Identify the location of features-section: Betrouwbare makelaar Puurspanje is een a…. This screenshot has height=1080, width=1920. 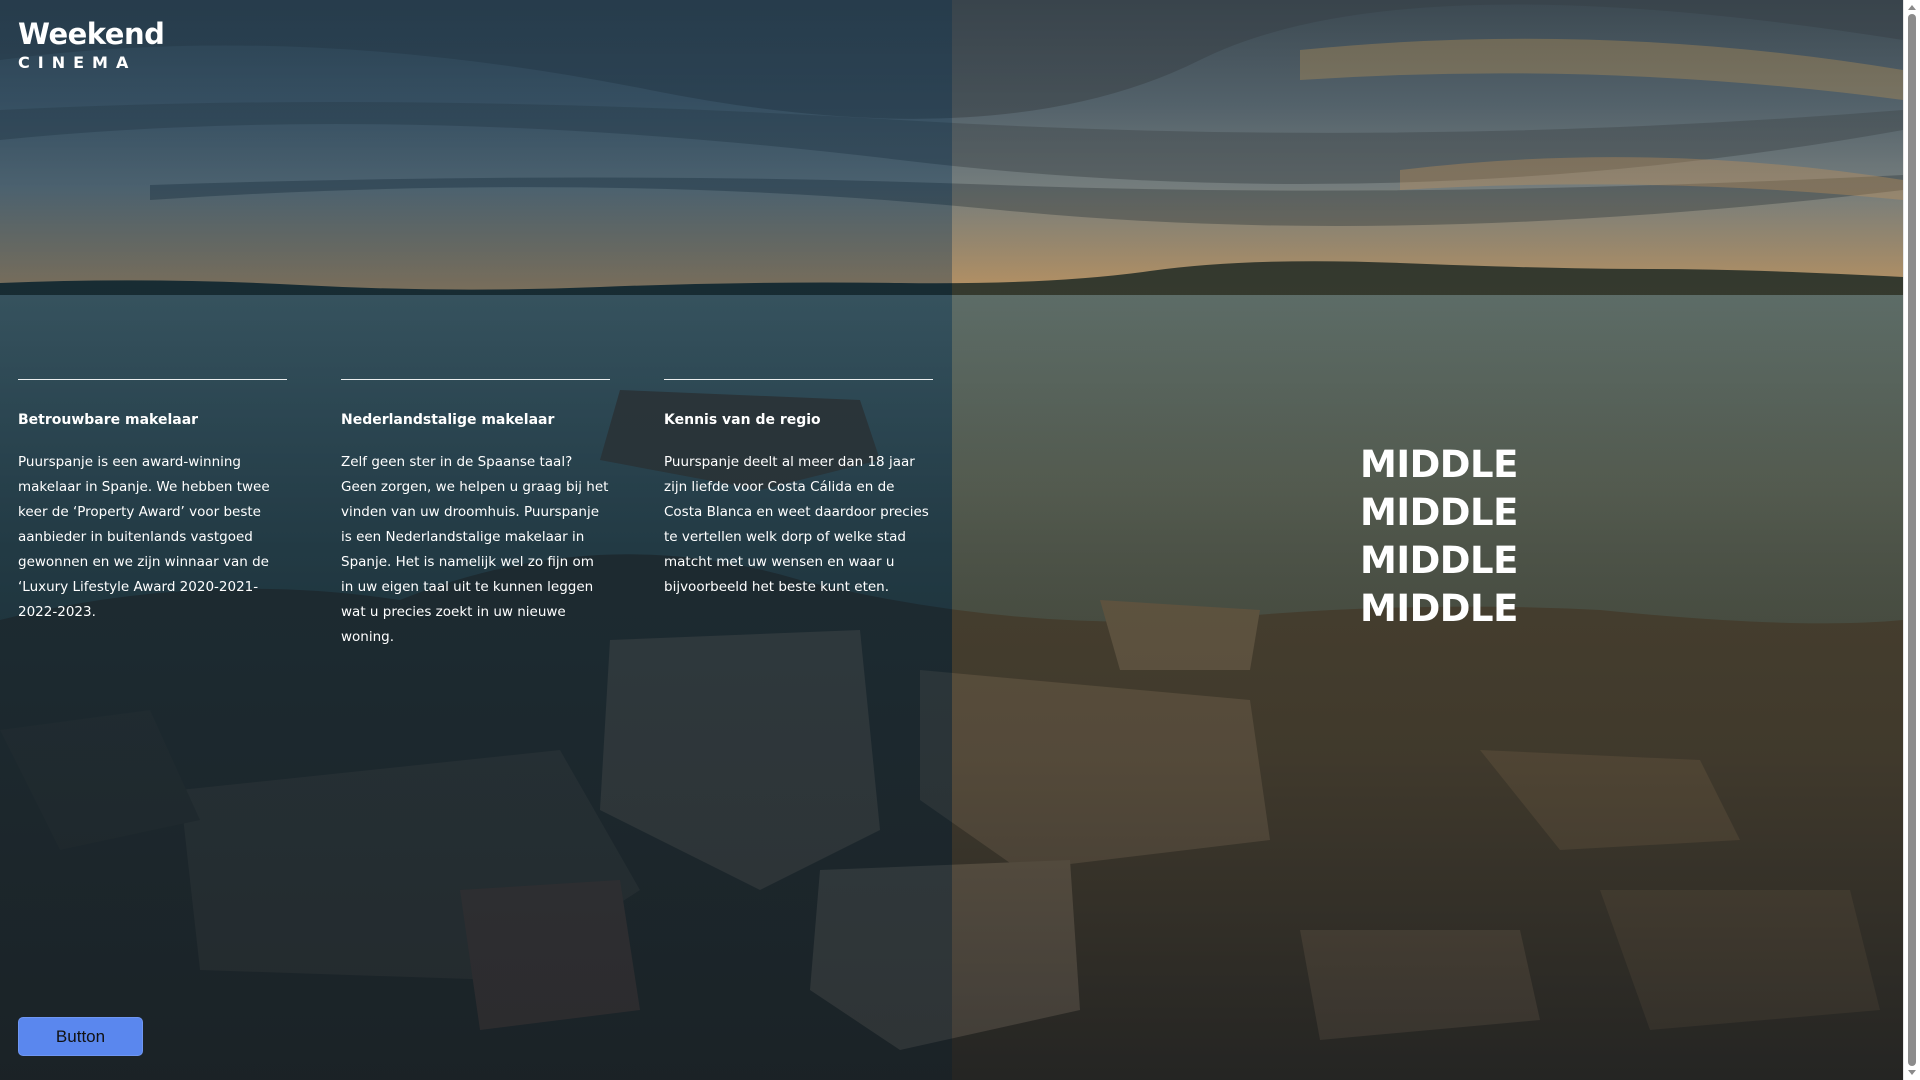
(475, 514).